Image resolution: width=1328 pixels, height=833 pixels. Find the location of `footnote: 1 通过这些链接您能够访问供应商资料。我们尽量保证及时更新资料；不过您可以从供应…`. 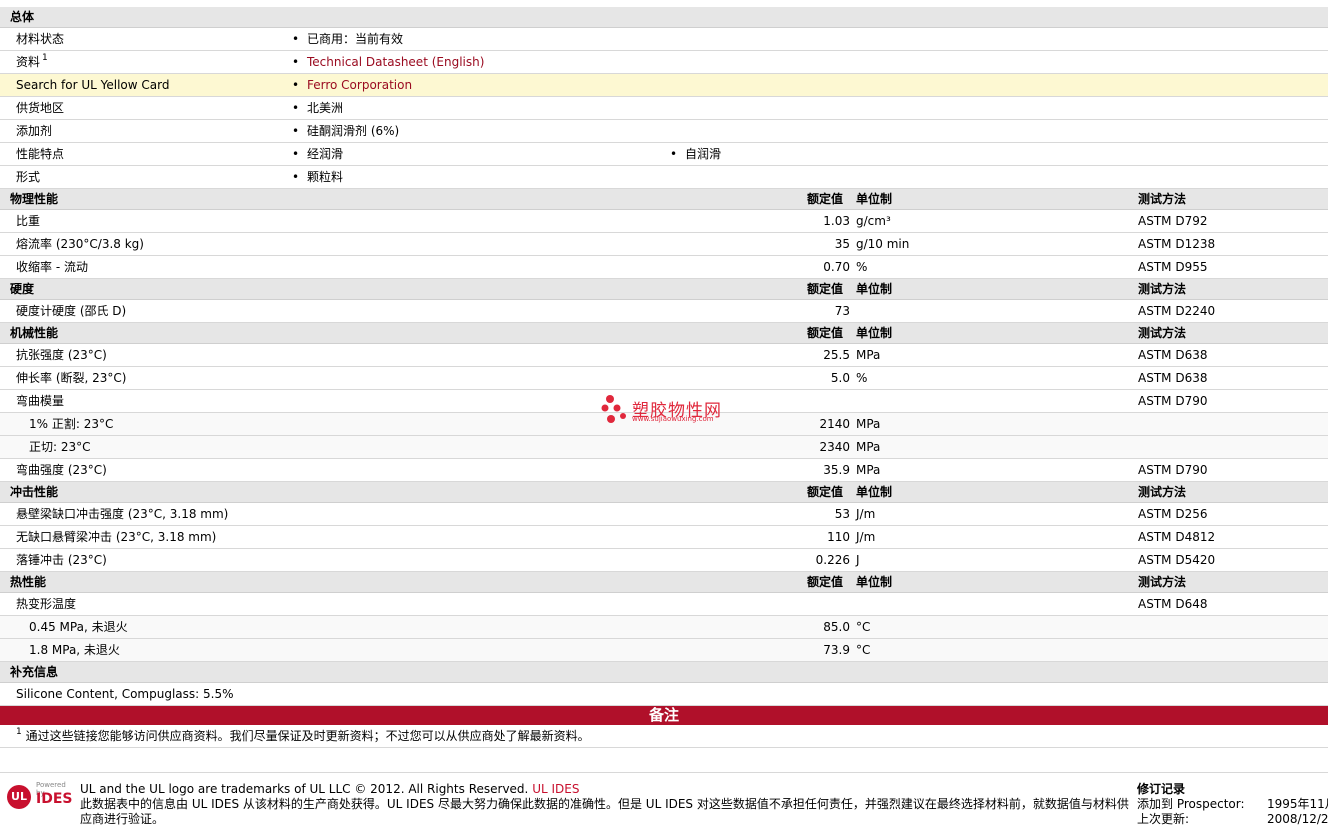

footnote: 1 通过这些链接您能够访问供应商资料。我们尽量保证及时更新资料；不过您可以从供应… is located at coordinates (302, 736).